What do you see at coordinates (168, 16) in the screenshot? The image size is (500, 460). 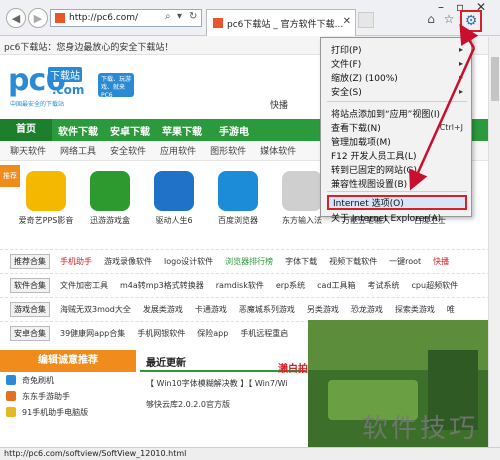 I see `search-icon: ⌕` at bounding box center [168, 16].